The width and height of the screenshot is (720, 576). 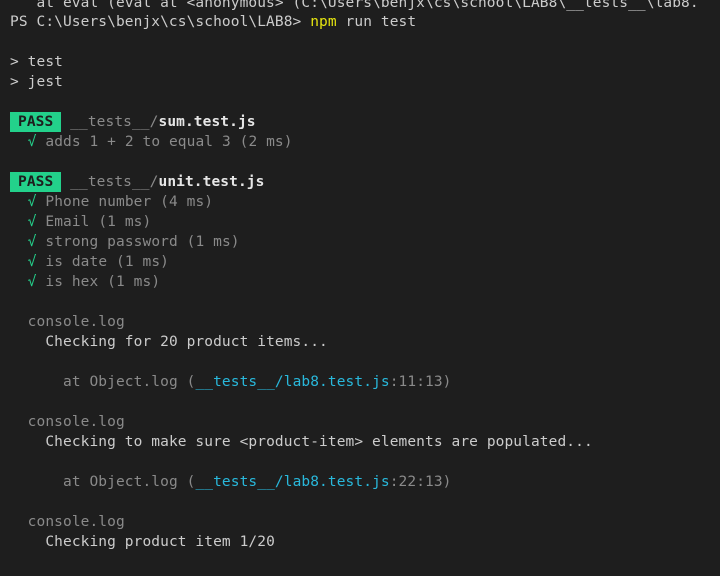 I want to click on script-line-text: > jest, so click(x=36, y=82).